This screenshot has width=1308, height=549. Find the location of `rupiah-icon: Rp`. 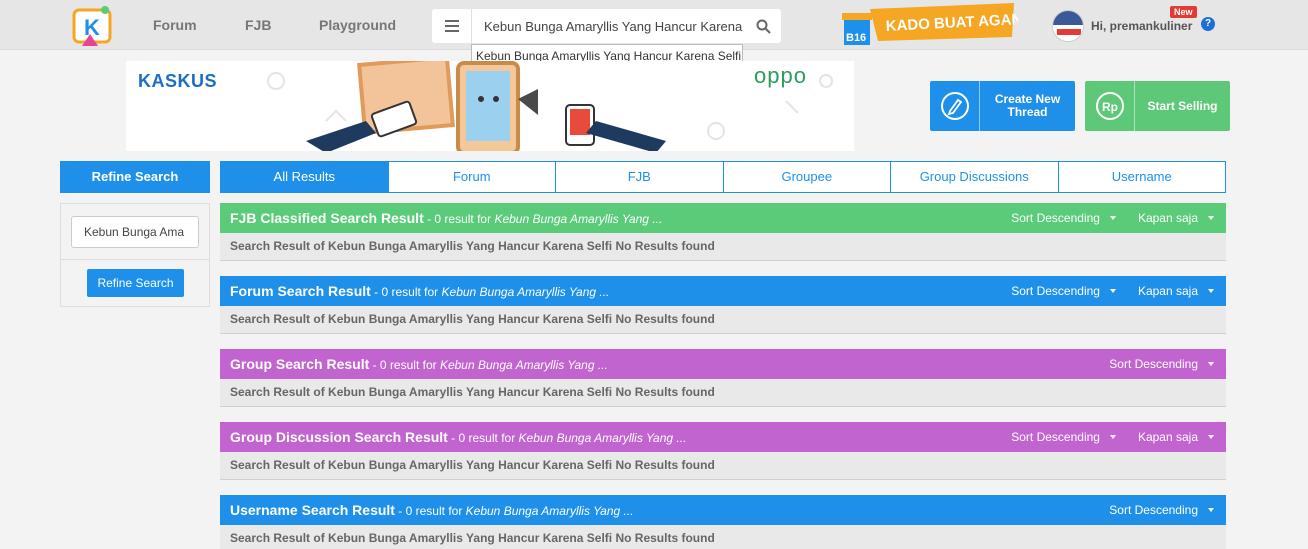

rupiah-icon: Rp is located at coordinates (1110, 106).